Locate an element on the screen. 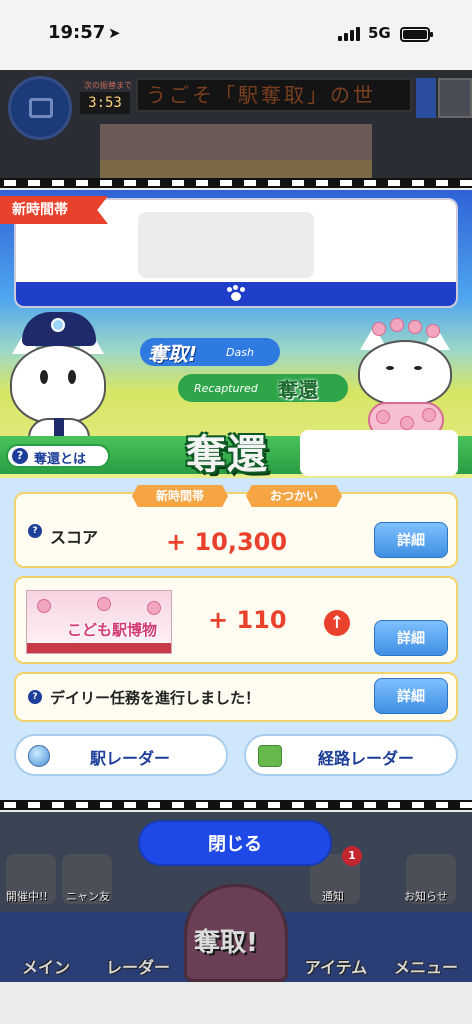 The height and width of the screenshot is (1024, 472). dash-subtitle: Dash is located at coordinates (240, 352).